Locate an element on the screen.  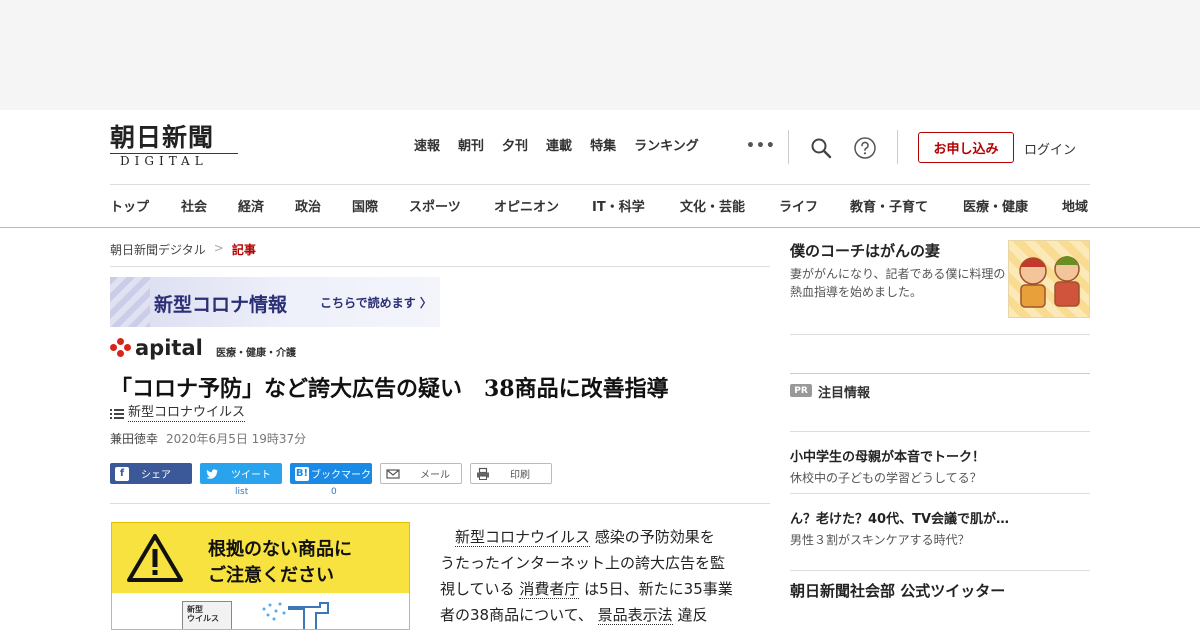
sidebar-feature-title: 僕のコーチはがんの妻 is located at coordinates (865, 250).